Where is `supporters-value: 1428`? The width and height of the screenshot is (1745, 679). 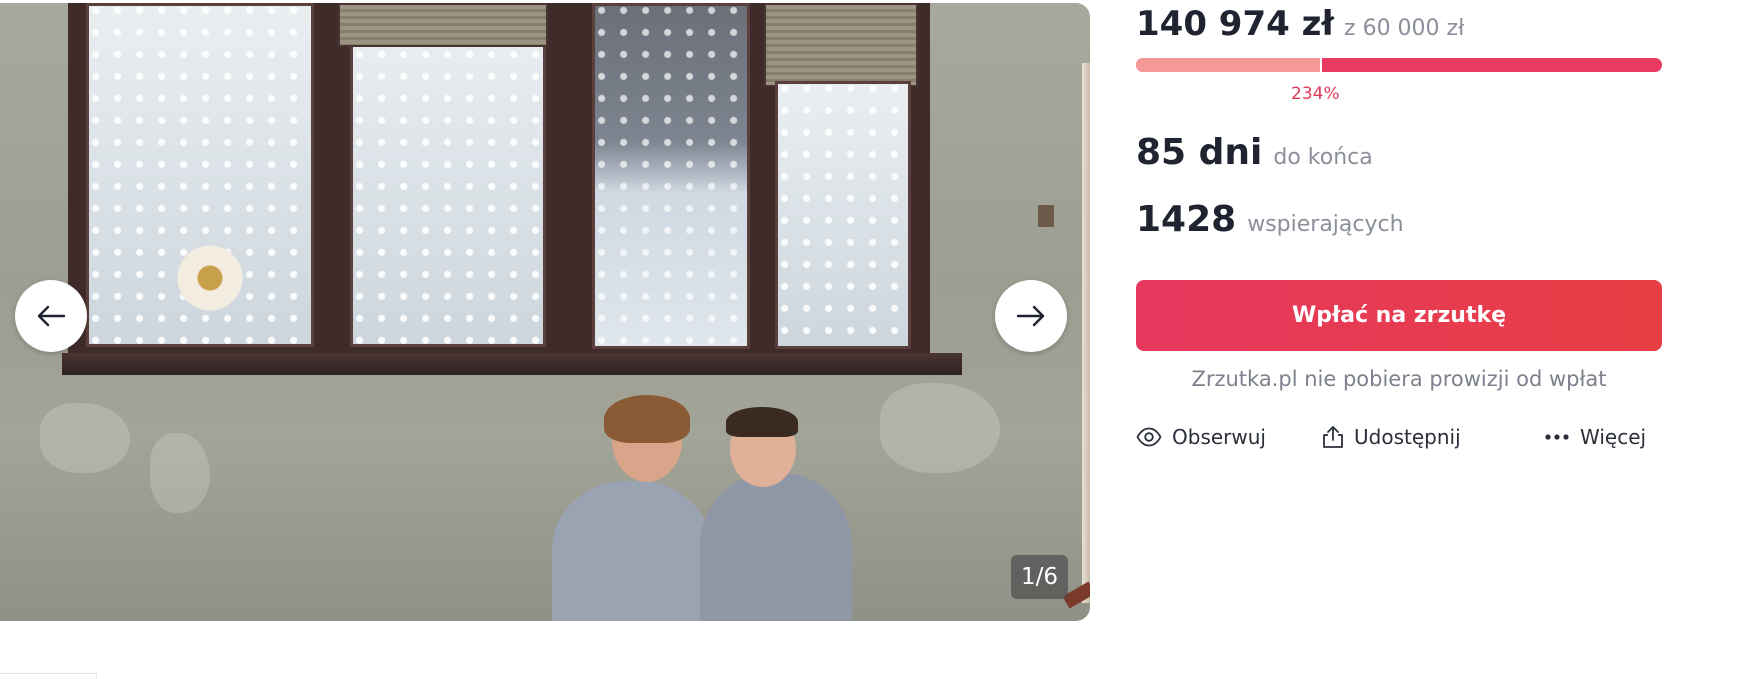
supporters-value: 1428 is located at coordinates (1186, 219).